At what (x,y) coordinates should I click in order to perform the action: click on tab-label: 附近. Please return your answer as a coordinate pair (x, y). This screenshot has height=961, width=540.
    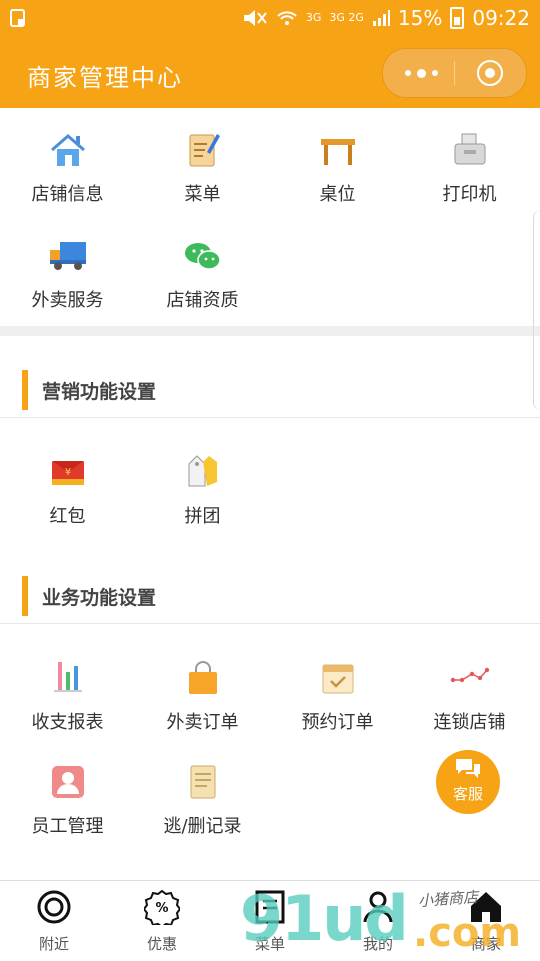
    Looking at the image, I should click on (53, 944).